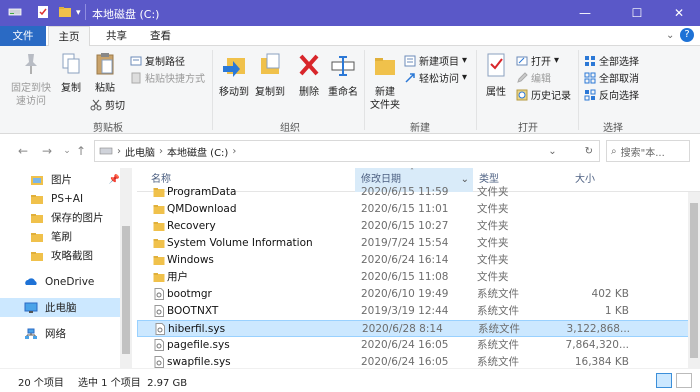  Describe the element at coordinates (405, 345) in the screenshot. I see `file-date: 2020/6/24 16:05` at that location.